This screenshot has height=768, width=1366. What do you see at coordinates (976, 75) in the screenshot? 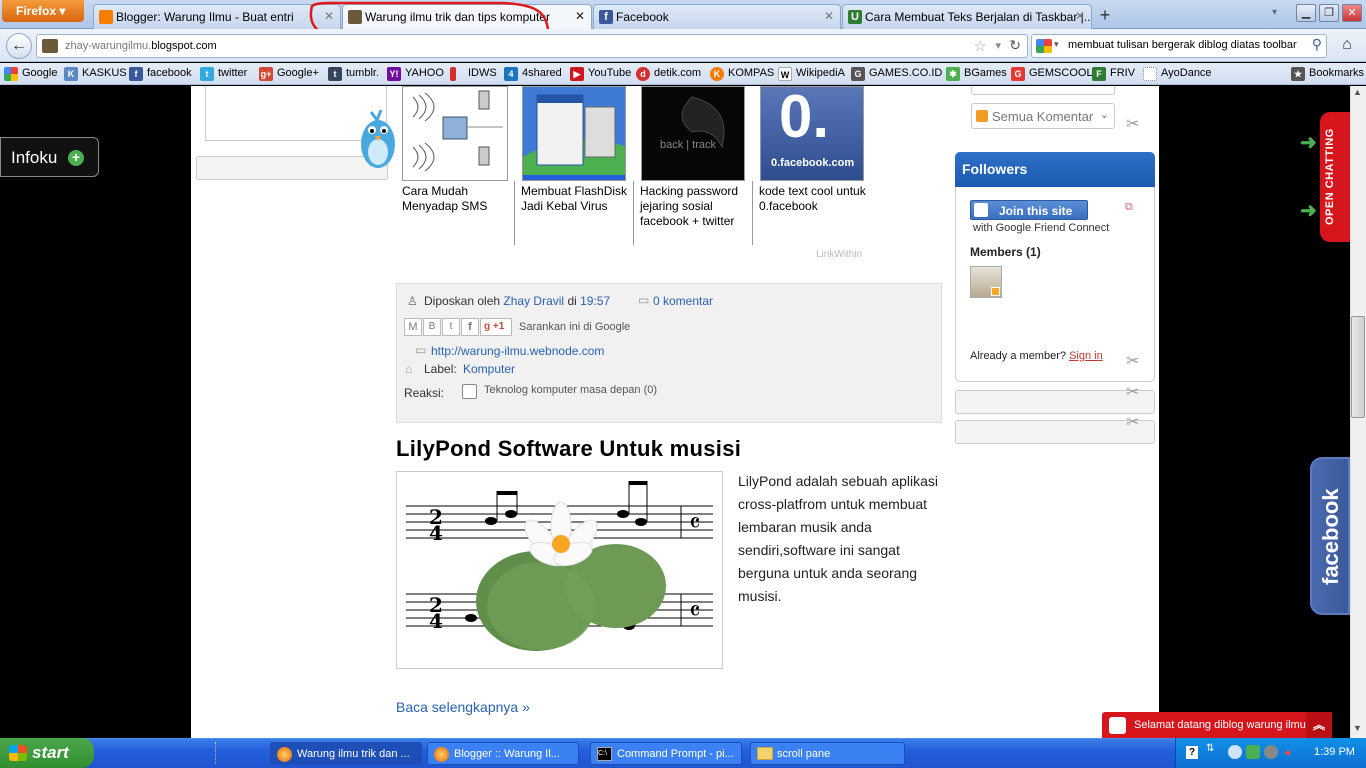
I see `bookmark-bgames: ✱ BGames` at bounding box center [976, 75].